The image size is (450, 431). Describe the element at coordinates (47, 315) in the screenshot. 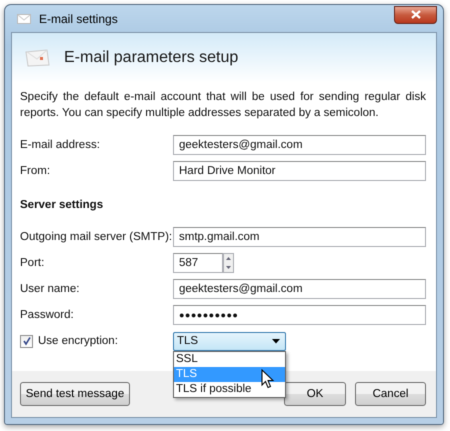

I see `field-label: Password:` at that location.